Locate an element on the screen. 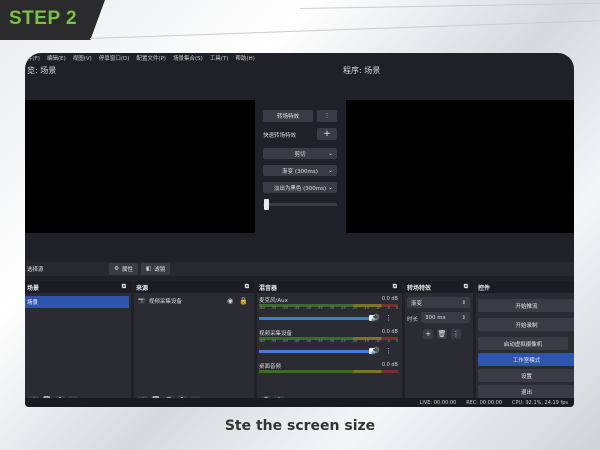  menu-scene-collection: 场景集合(S) is located at coordinates (188, 58).